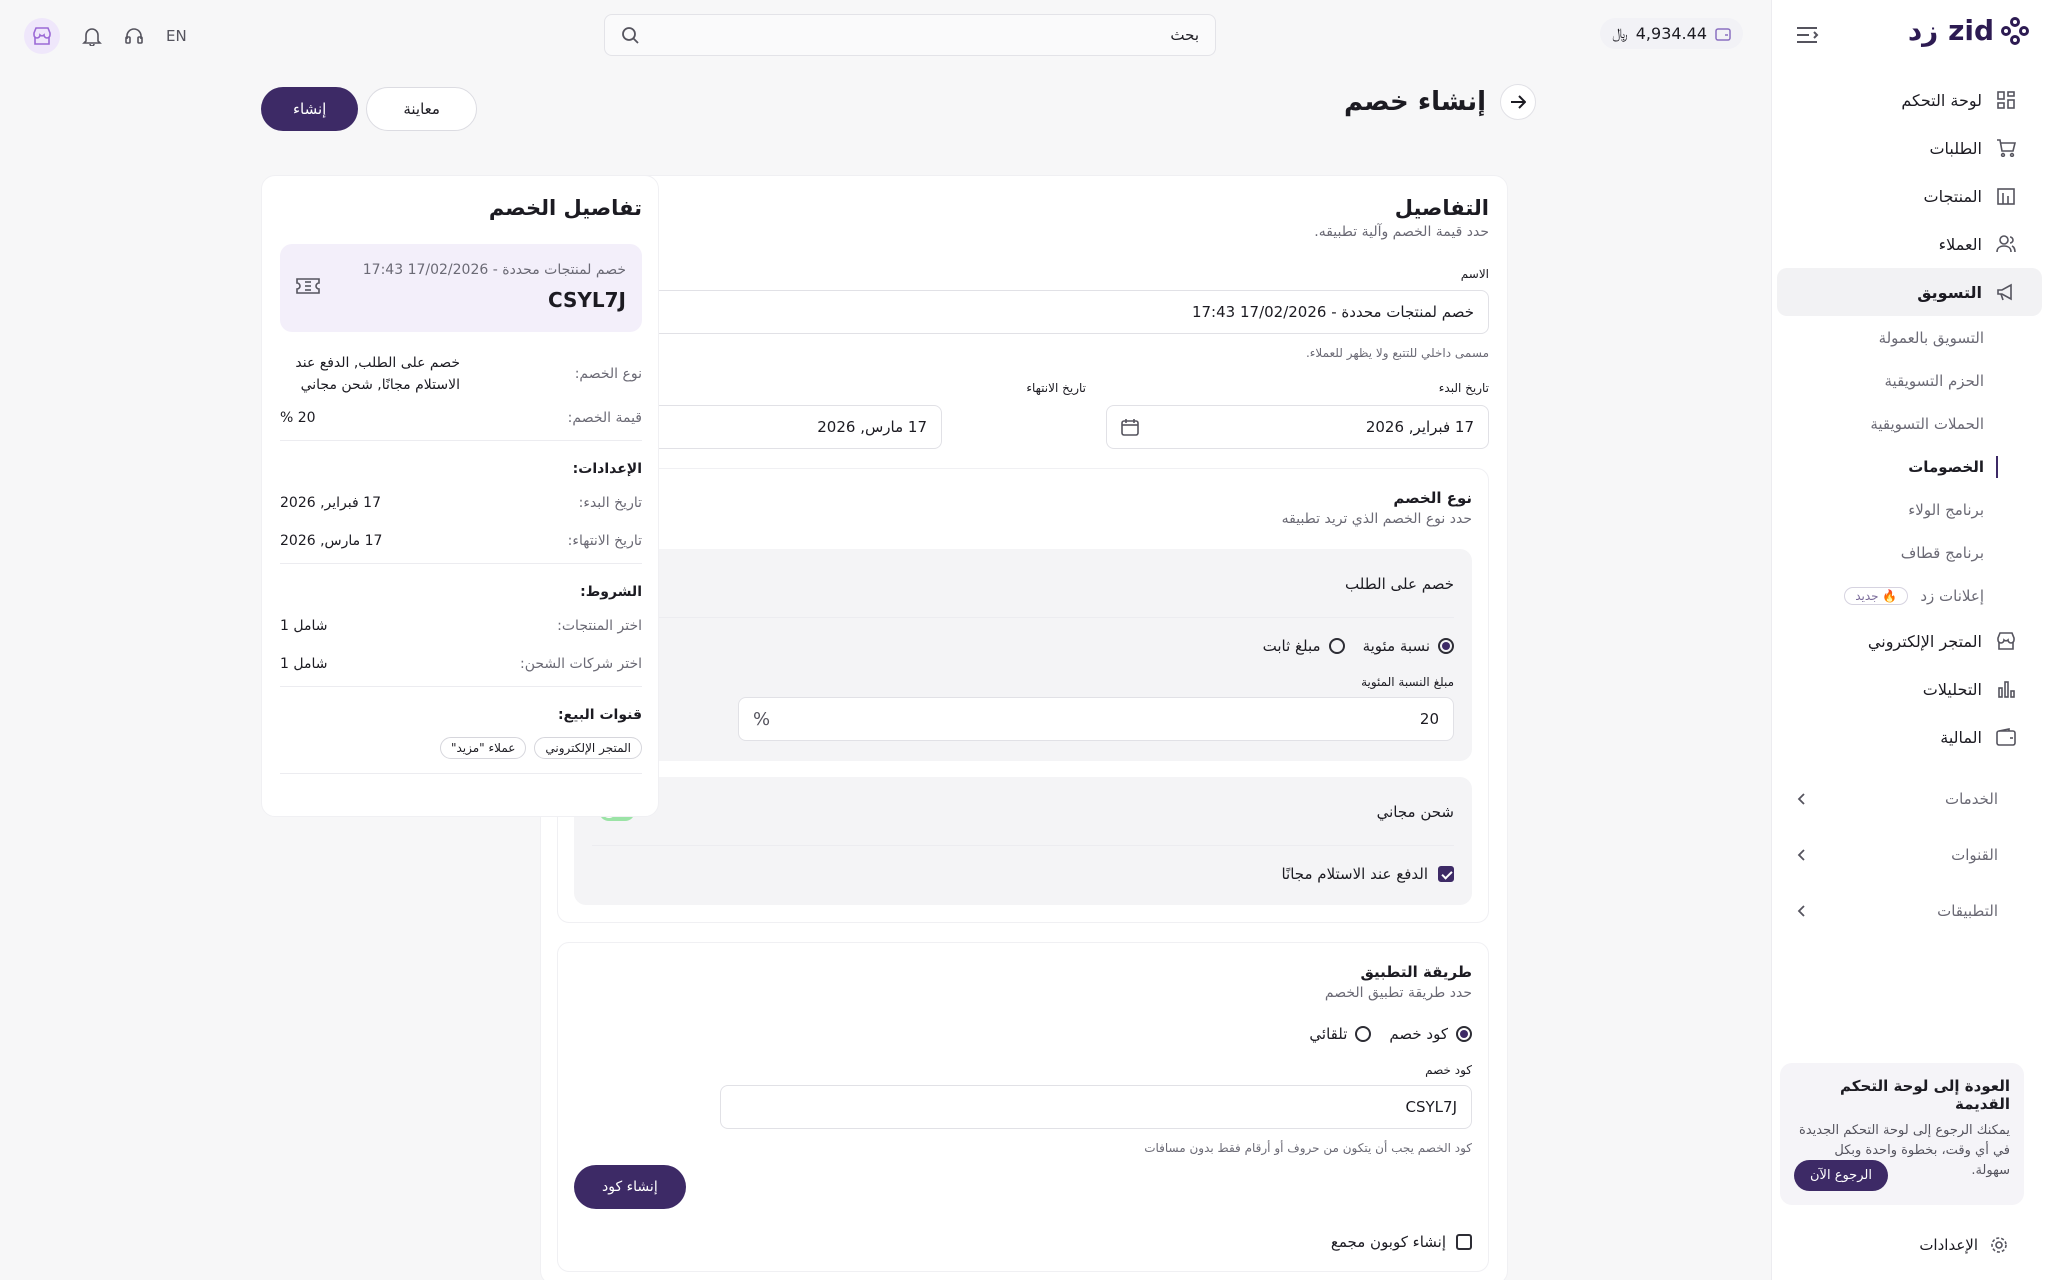  I want to click on channel-chip: المتجر الإلكتروني, so click(588, 748).